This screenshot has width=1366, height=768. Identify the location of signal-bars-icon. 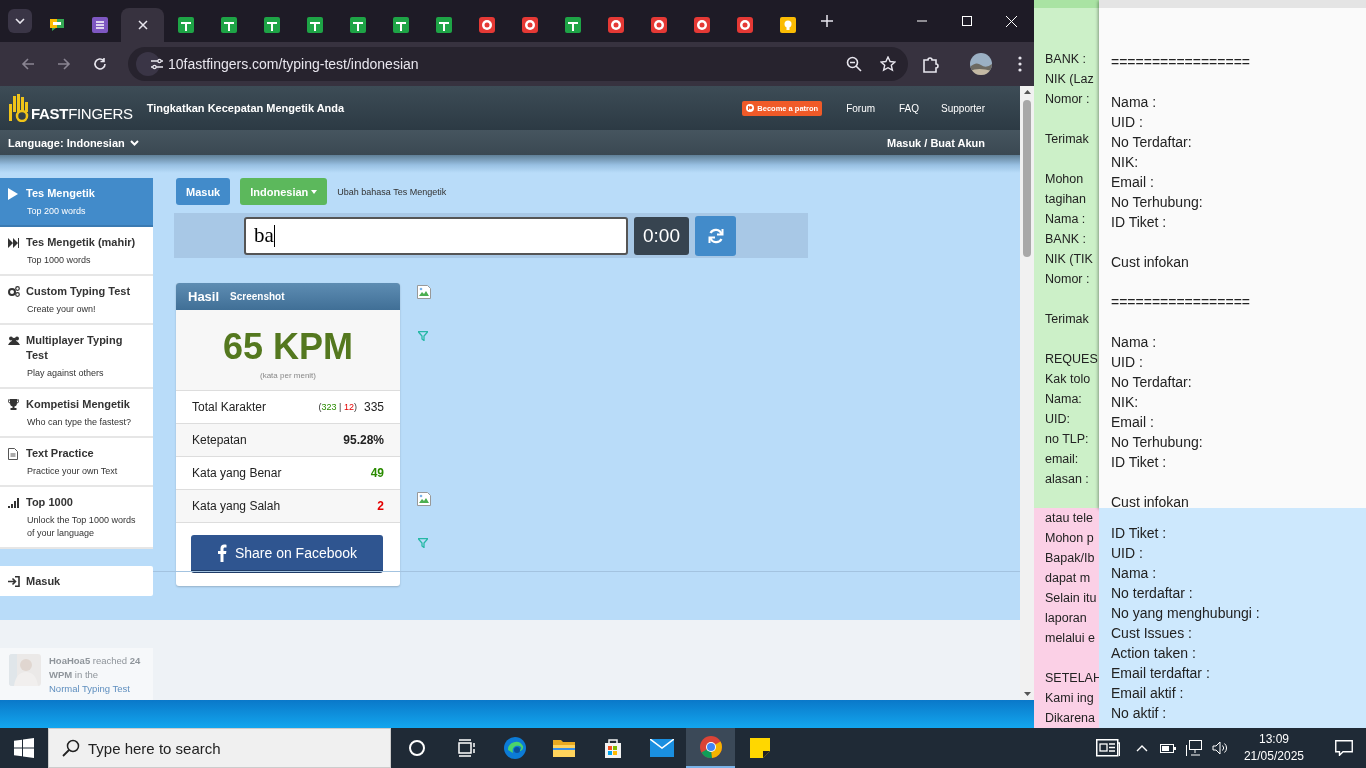
(13, 502).